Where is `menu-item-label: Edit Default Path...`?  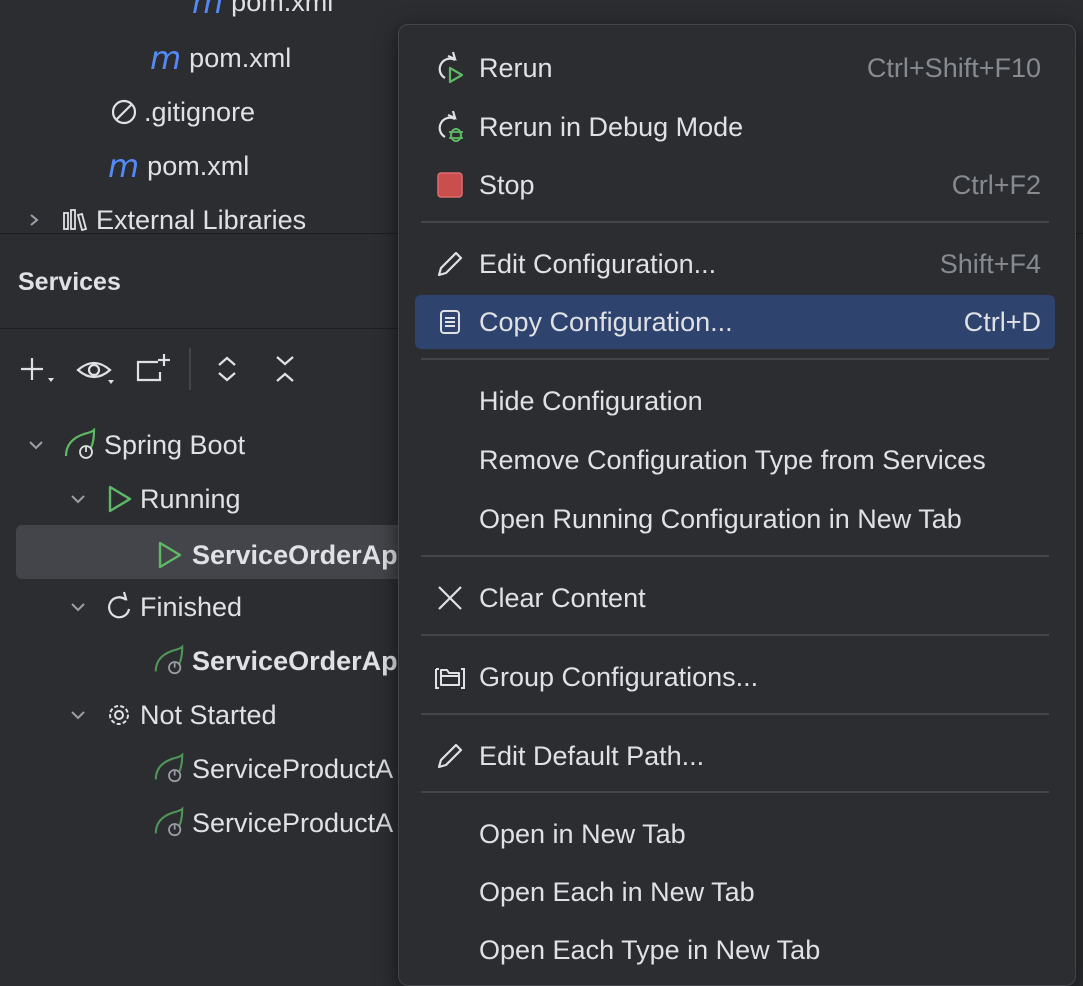 menu-item-label: Edit Default Path... is located at coordinates (592, 755).